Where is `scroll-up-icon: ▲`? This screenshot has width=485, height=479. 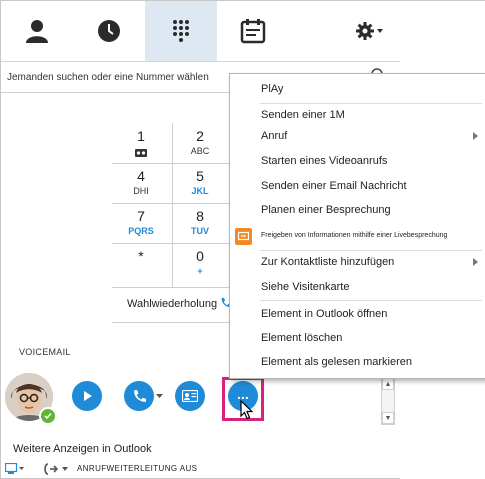
scroll-up-icon: ▲ is located at coordinates (388, 384).